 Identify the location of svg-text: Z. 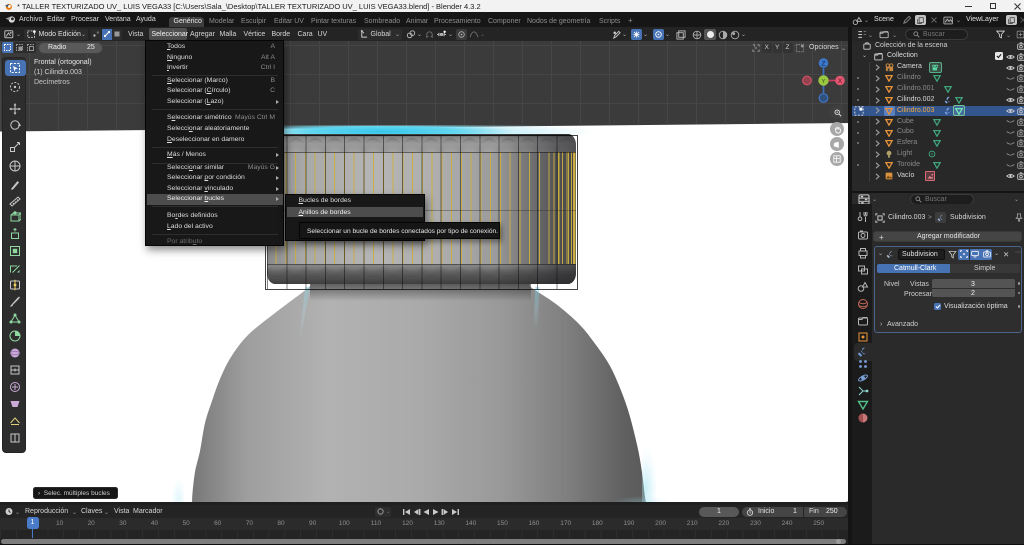
(824, 64).